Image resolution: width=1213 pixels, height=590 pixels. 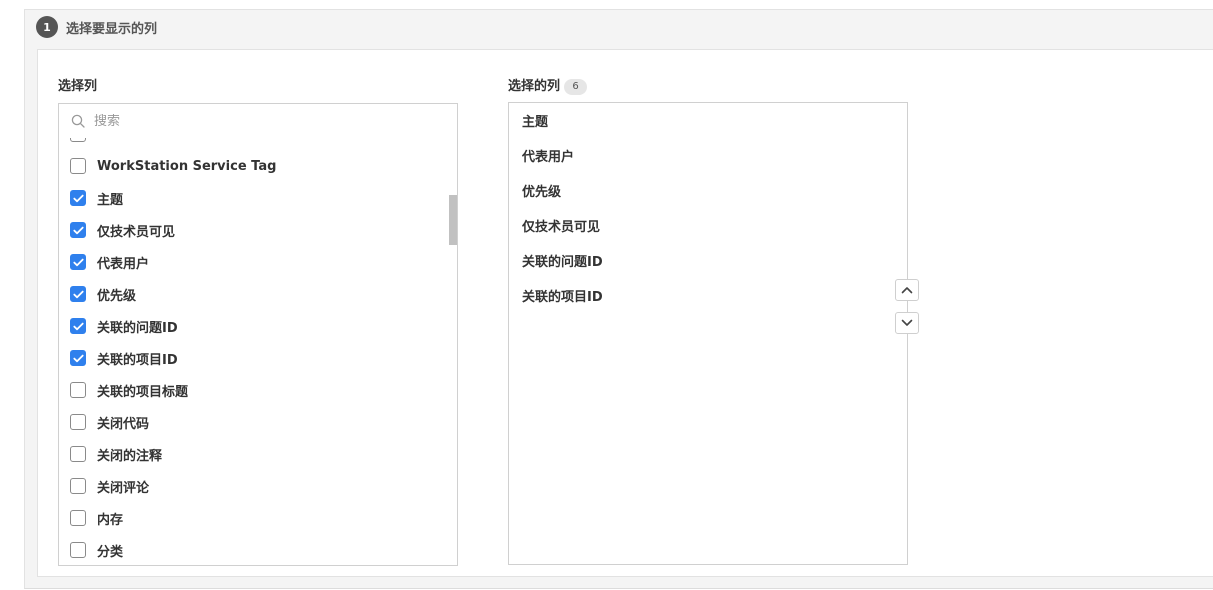 I want to click on available-column-item: 内存, so click(x=254, y=518).